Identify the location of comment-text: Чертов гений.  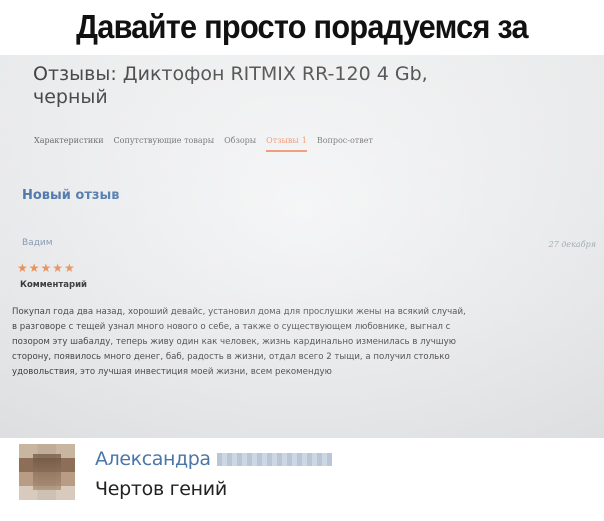
(161, 489).